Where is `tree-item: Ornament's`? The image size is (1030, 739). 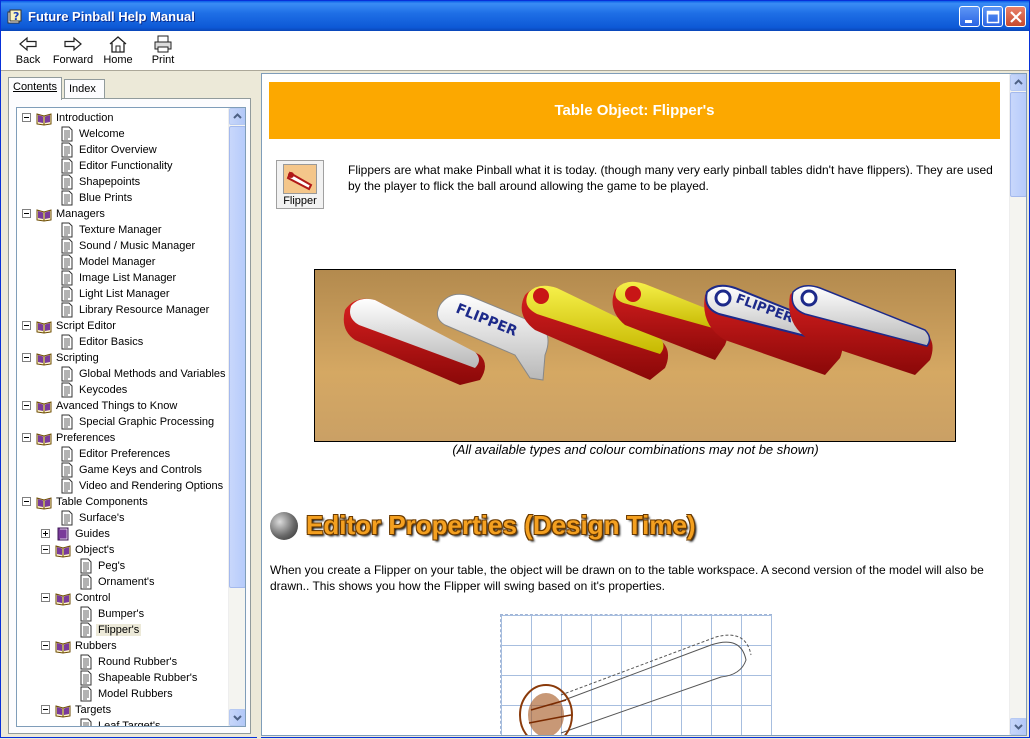 tree-item: Ornament's is located at coordinates (123, 582).